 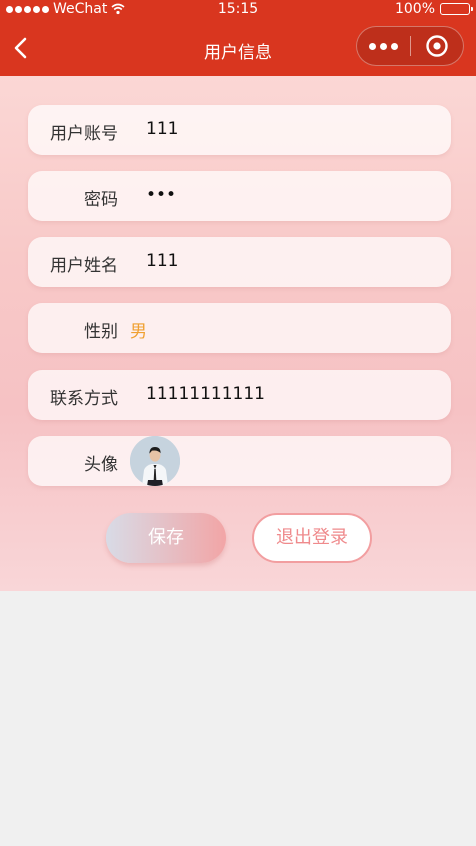 What do you see at coordinates (138, 329) in the screenshot?
I see `gender-value: 男` at bounding box center [138, 329].